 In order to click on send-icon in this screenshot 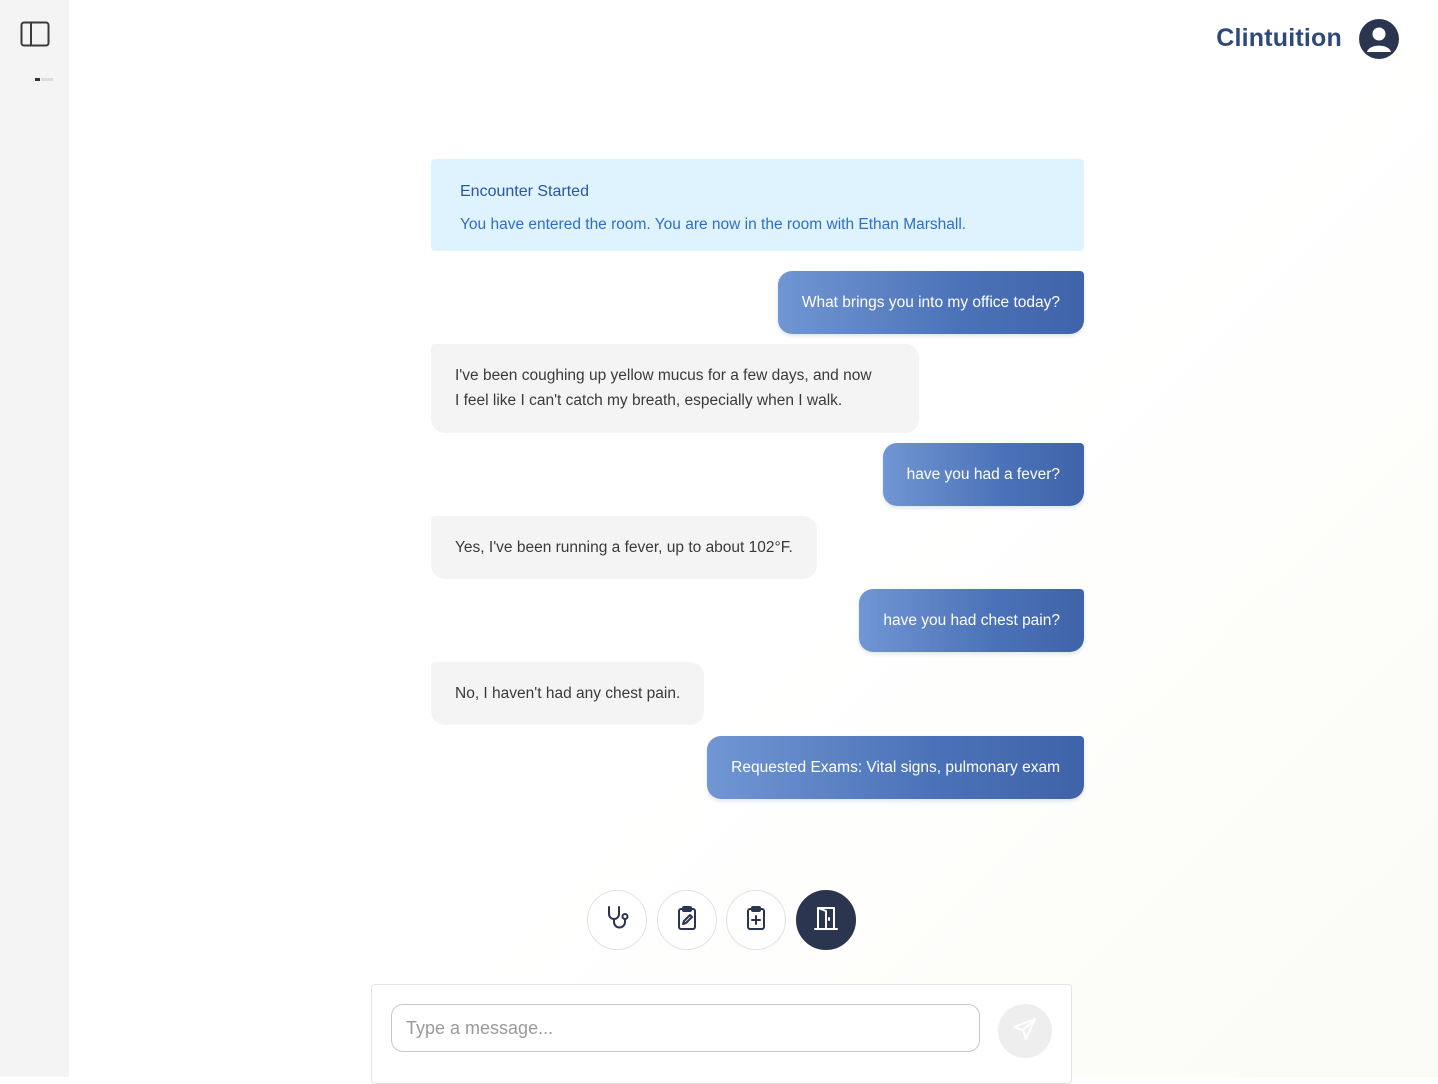, I will do `click(1025, 1031)`.